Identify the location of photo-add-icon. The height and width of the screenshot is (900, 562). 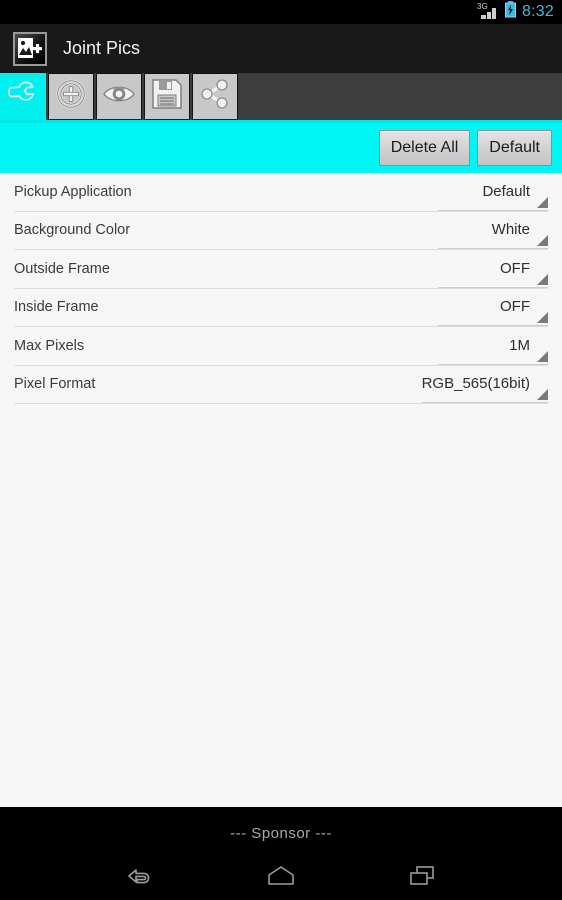
(30, 48).